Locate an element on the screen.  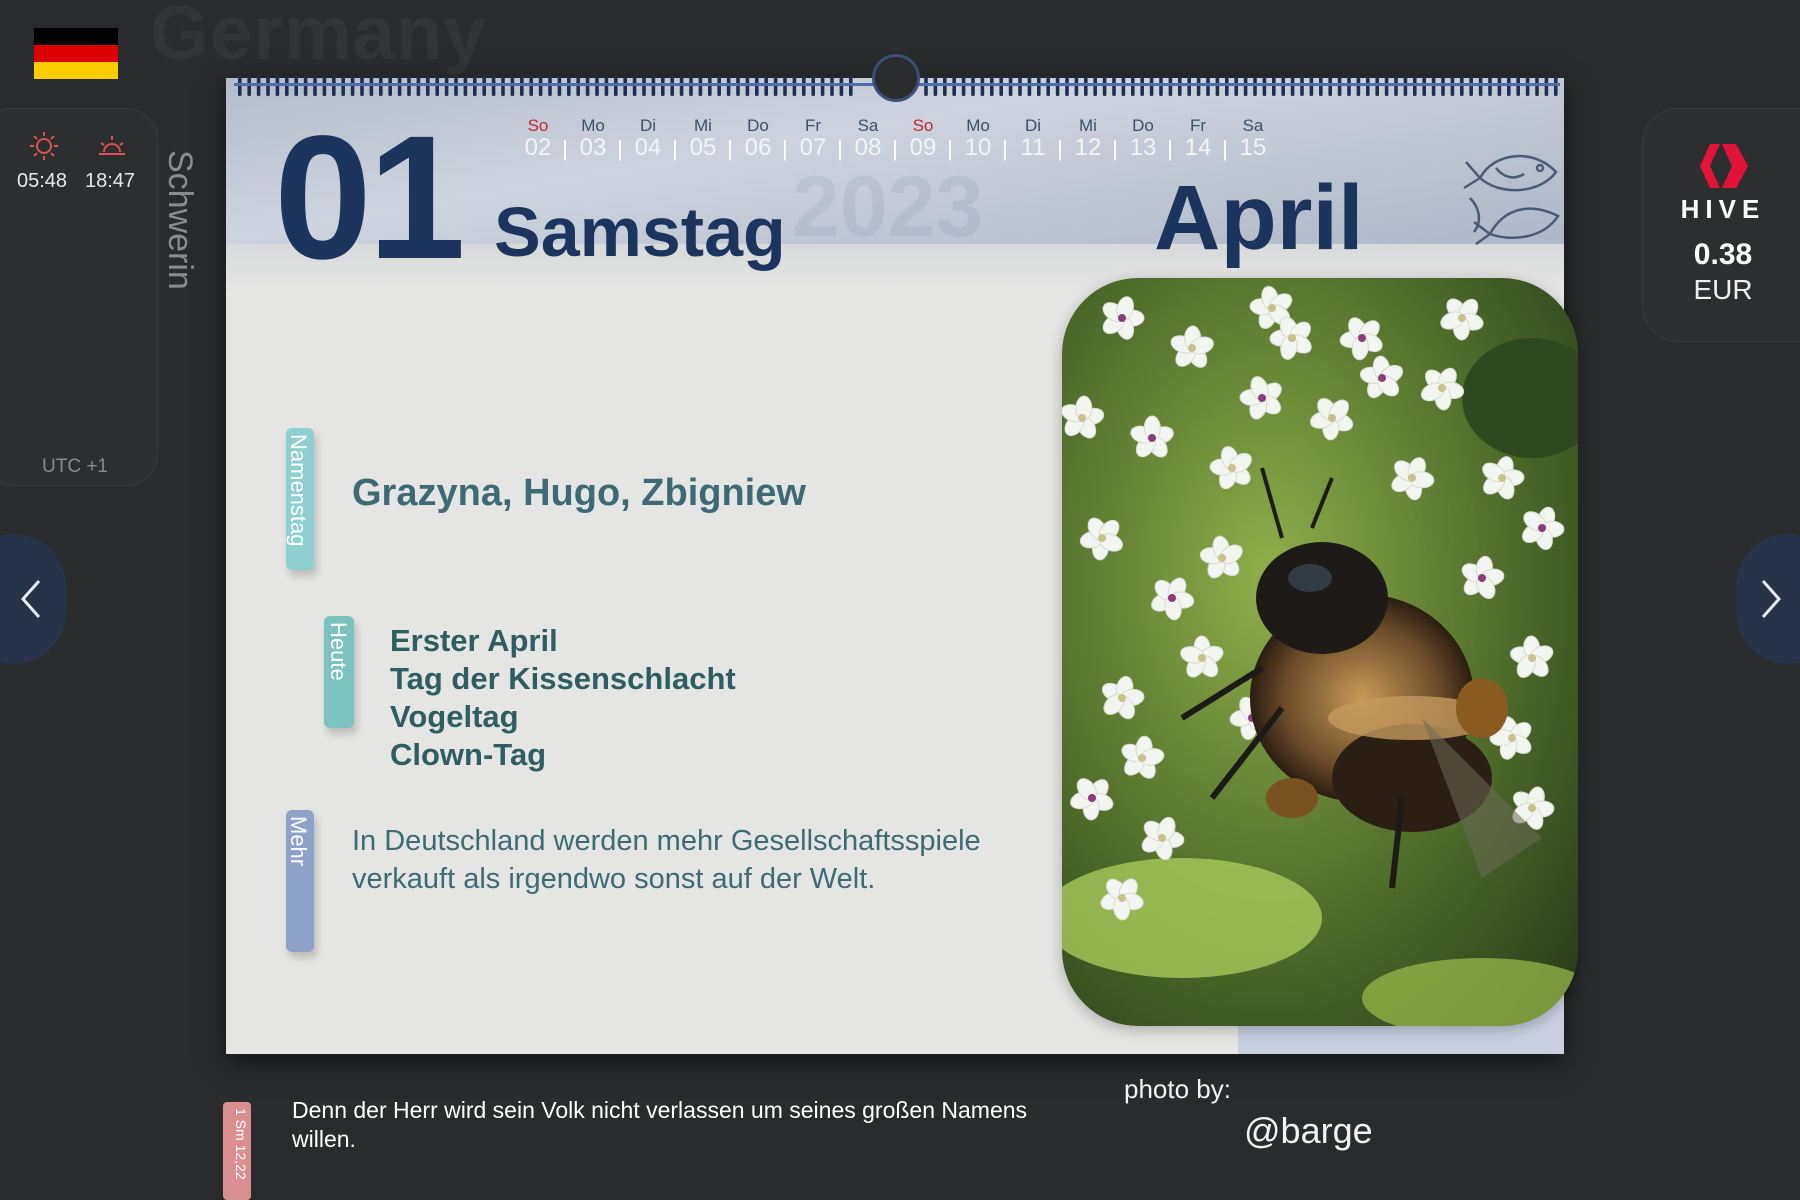
strip-day-number: 10 is located at coordinates (978, 148).